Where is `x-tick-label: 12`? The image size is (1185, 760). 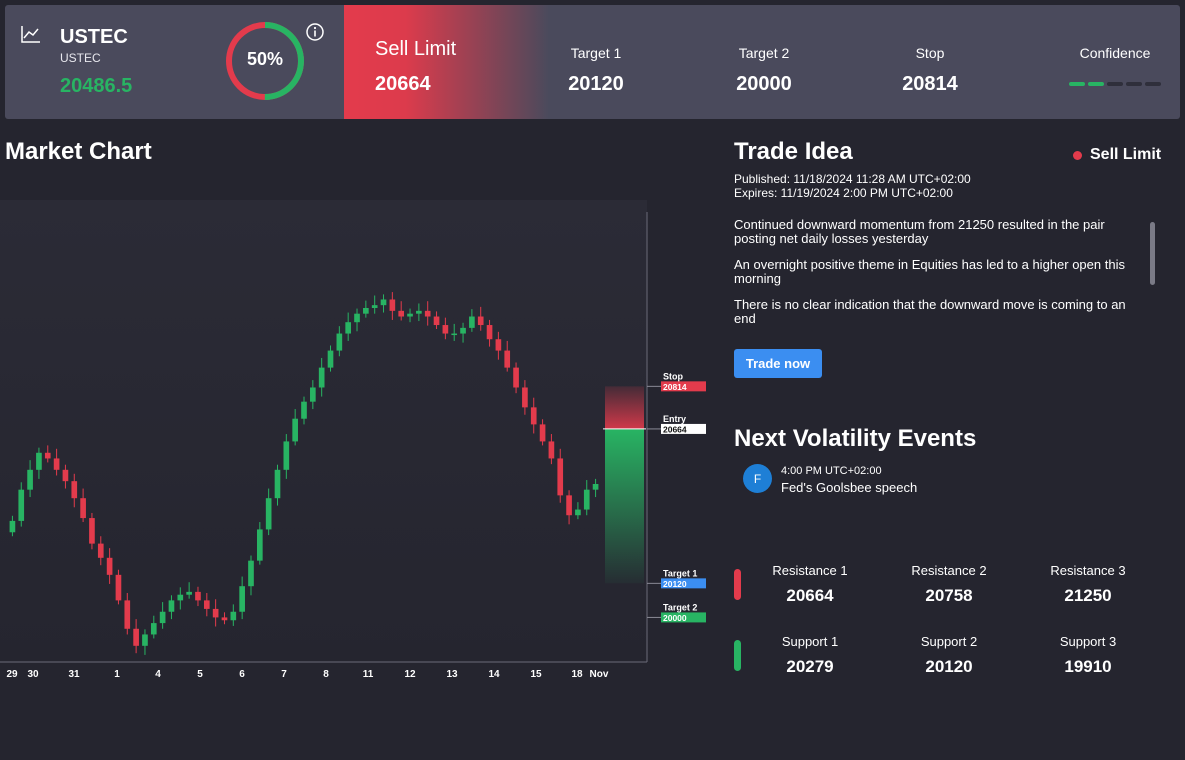
x-tick-label: 12 is located at coordinates (410, 674).